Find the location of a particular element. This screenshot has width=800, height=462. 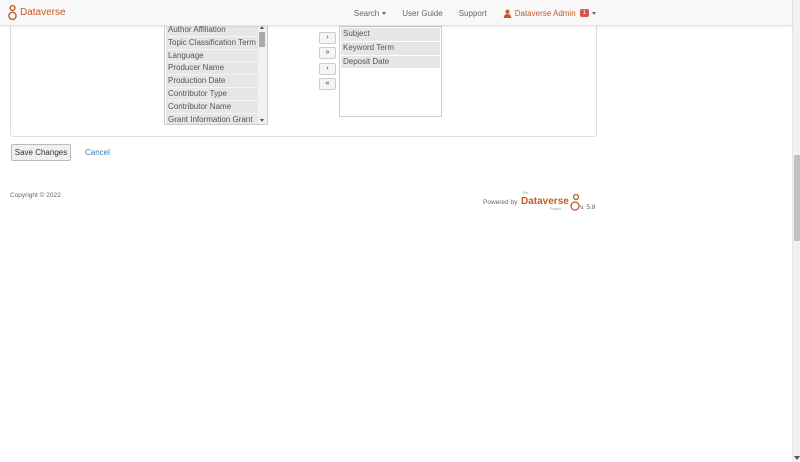

add-all-button: » is located at coordinates (327, 53).